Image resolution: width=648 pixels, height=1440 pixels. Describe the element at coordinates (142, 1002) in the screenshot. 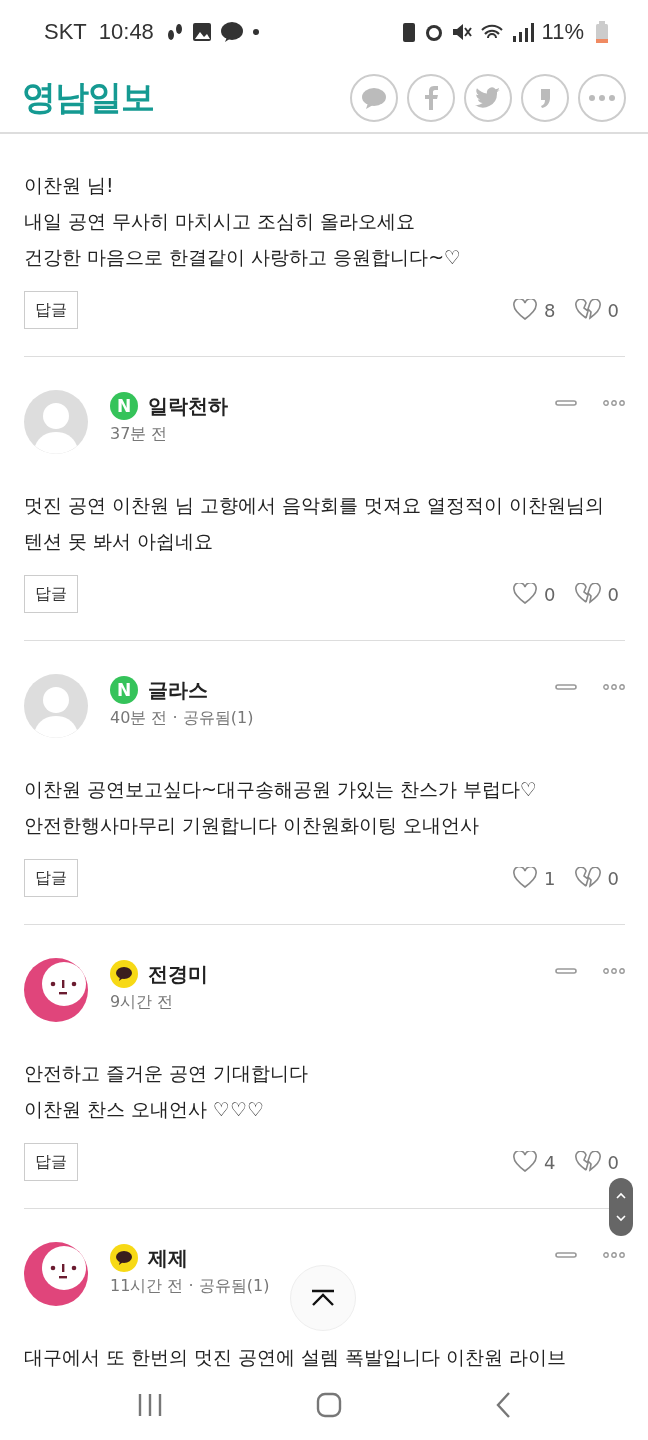

I see `comment-meta: 9시간 전` at that location.